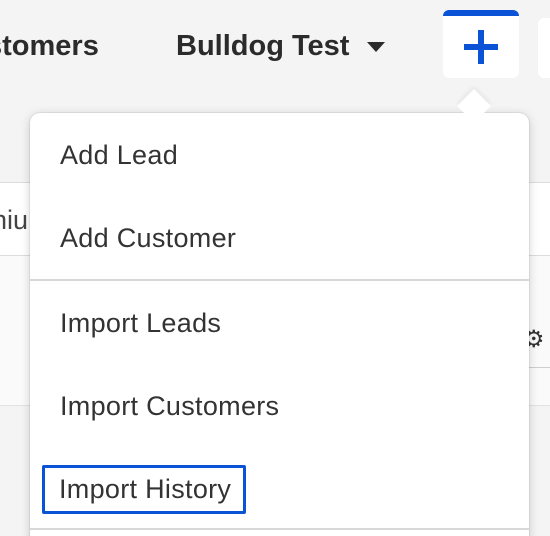 This screenshot has width=550, height=536. Describe the element at coordinates (481, 47) in the screenshot. I see `plus-icon` at that location.